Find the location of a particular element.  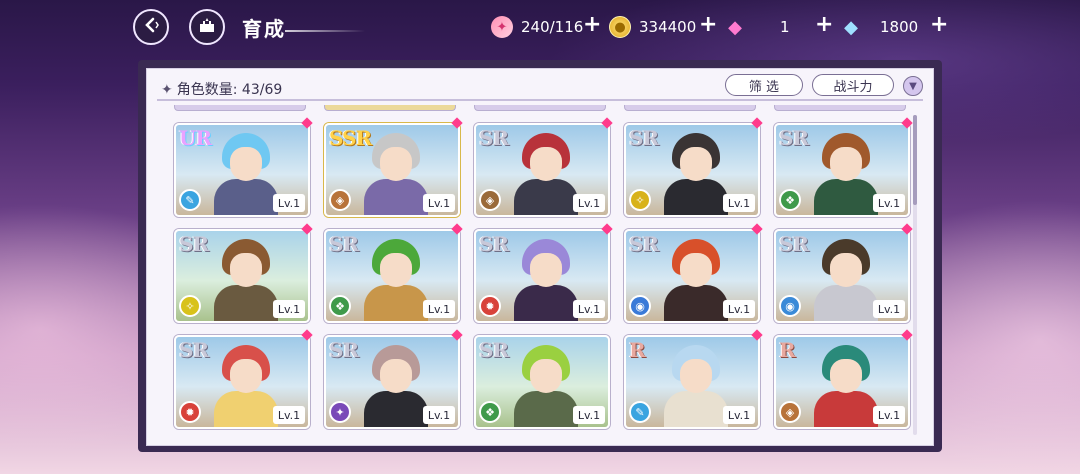

sort-by-power-button: 战斗力 is located at coordinates (853, 85).